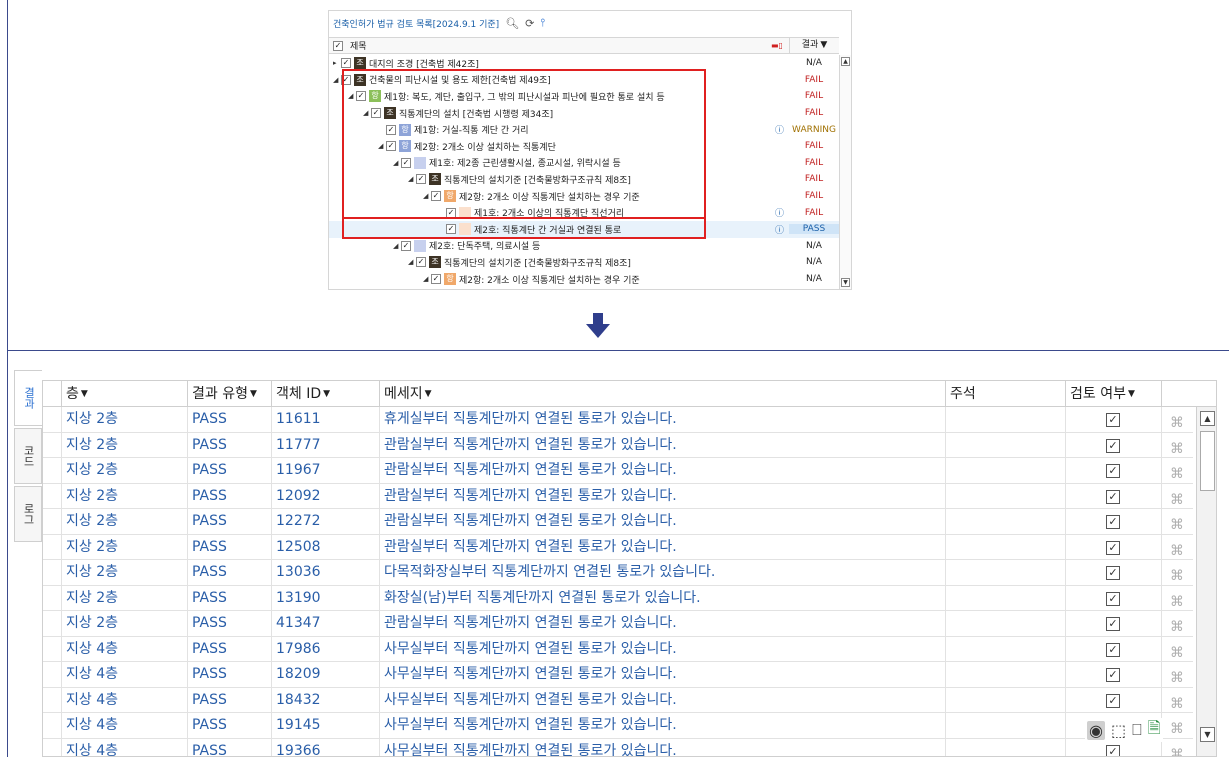 Image resolution: width=1229 pixels, height=757 pixels. What do you see at coordinates (512, 23) in the screenshot?
I see `search-icon: 🔍︎` at bounding box center [512, 23].